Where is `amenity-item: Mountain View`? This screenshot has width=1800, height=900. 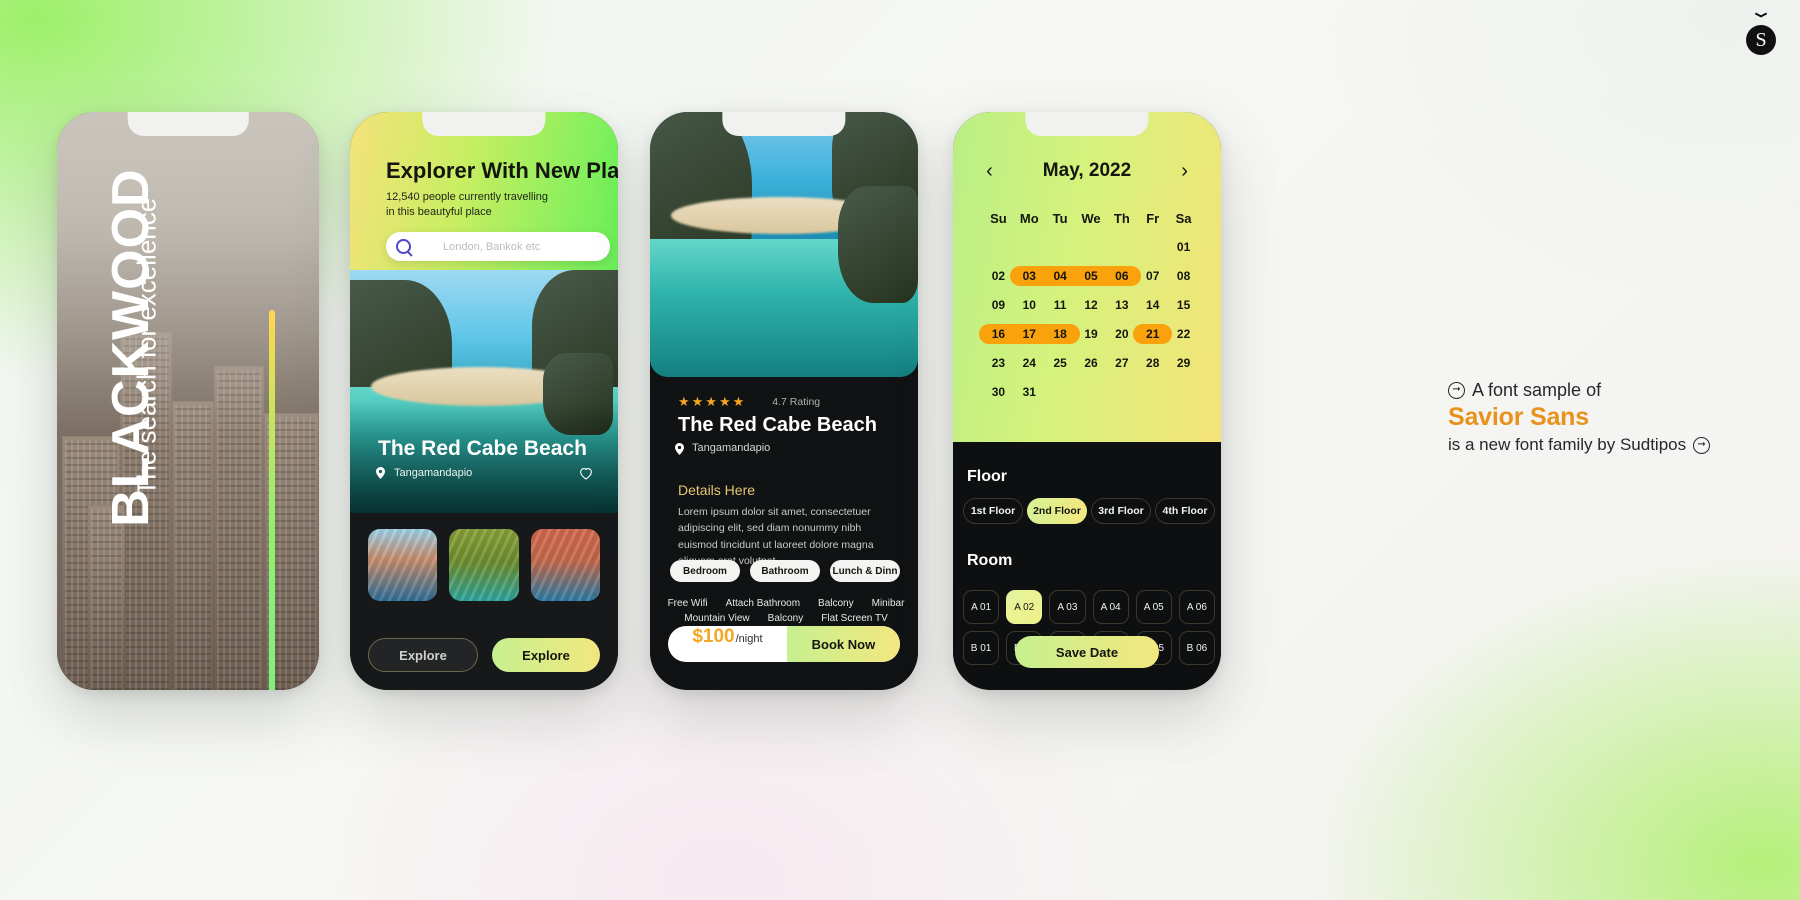
amenity-item: Mountain View is located at coordinates (717, 618).